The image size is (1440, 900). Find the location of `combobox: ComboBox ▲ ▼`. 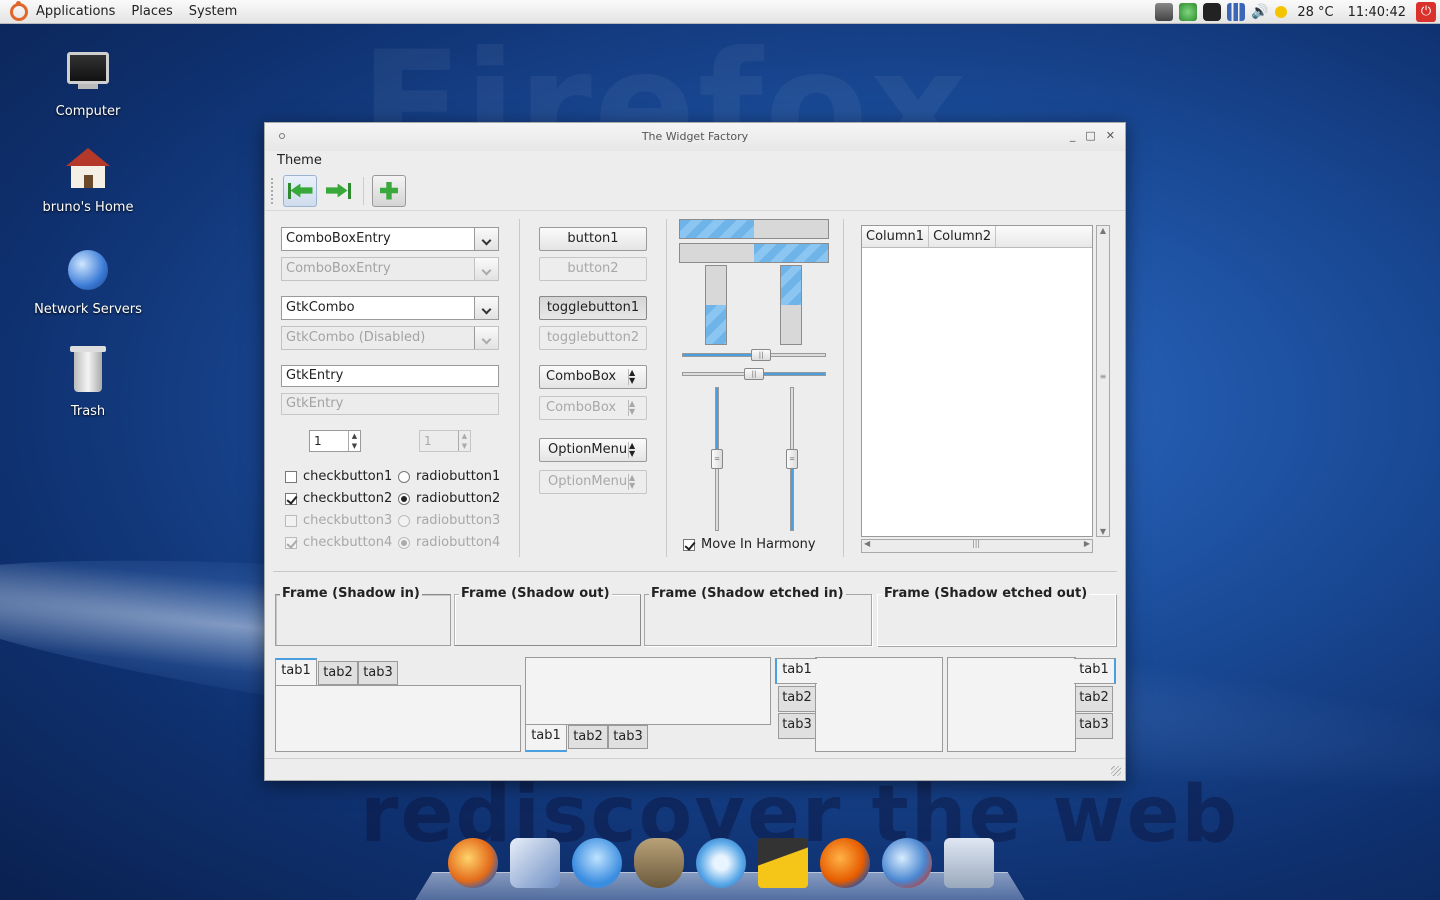

combobox: ComboBox ▲ ▼ is located at coordinates (593, 377).